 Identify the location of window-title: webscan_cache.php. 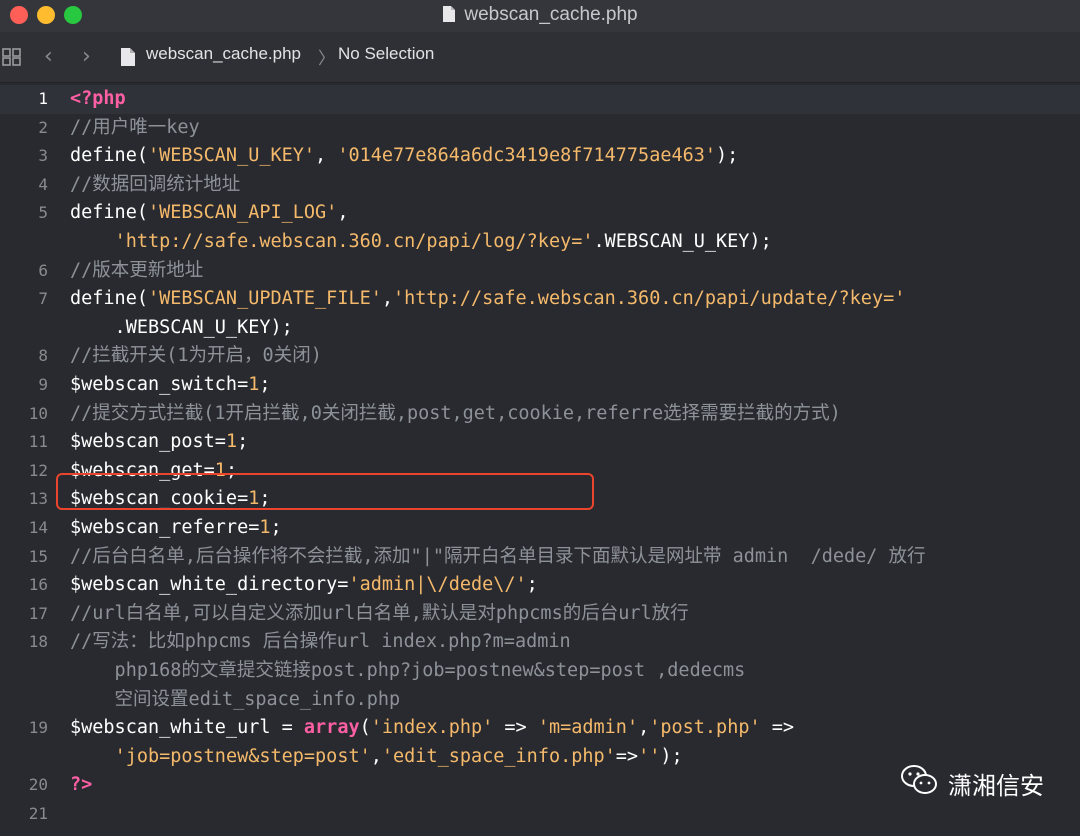
(540, 16).